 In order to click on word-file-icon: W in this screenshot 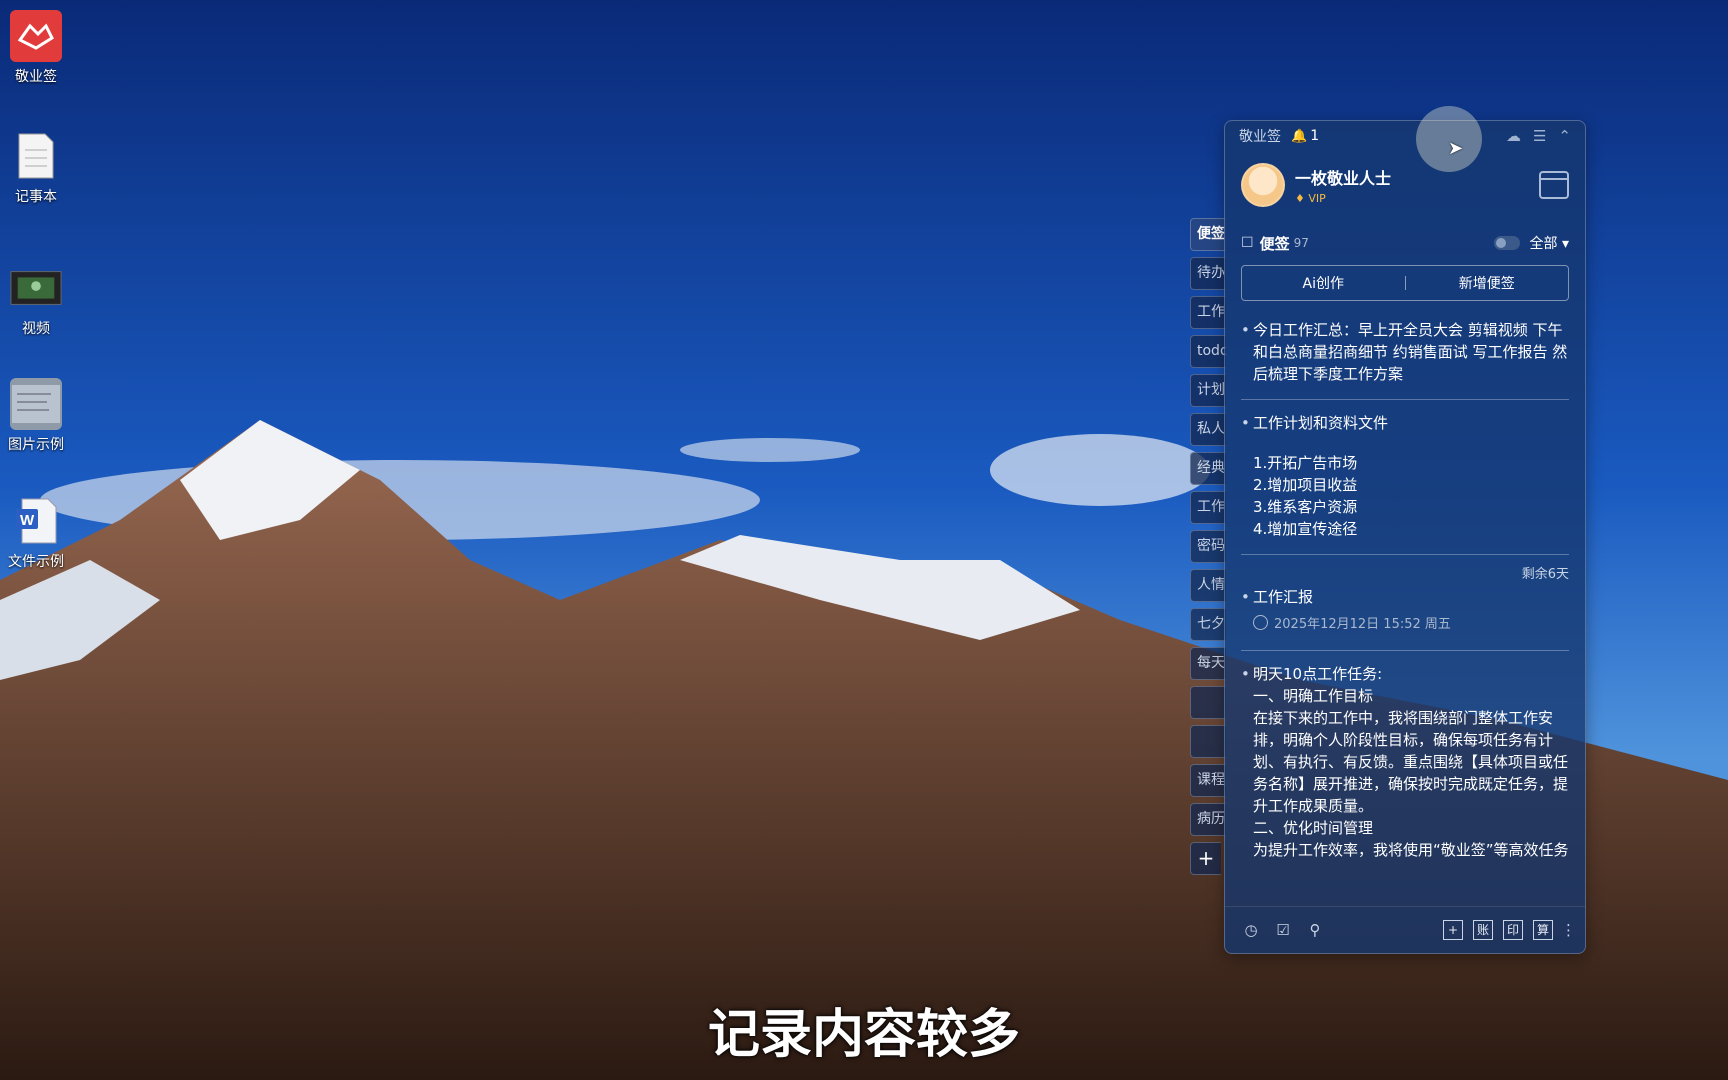, I will do `click(36, 521)`.